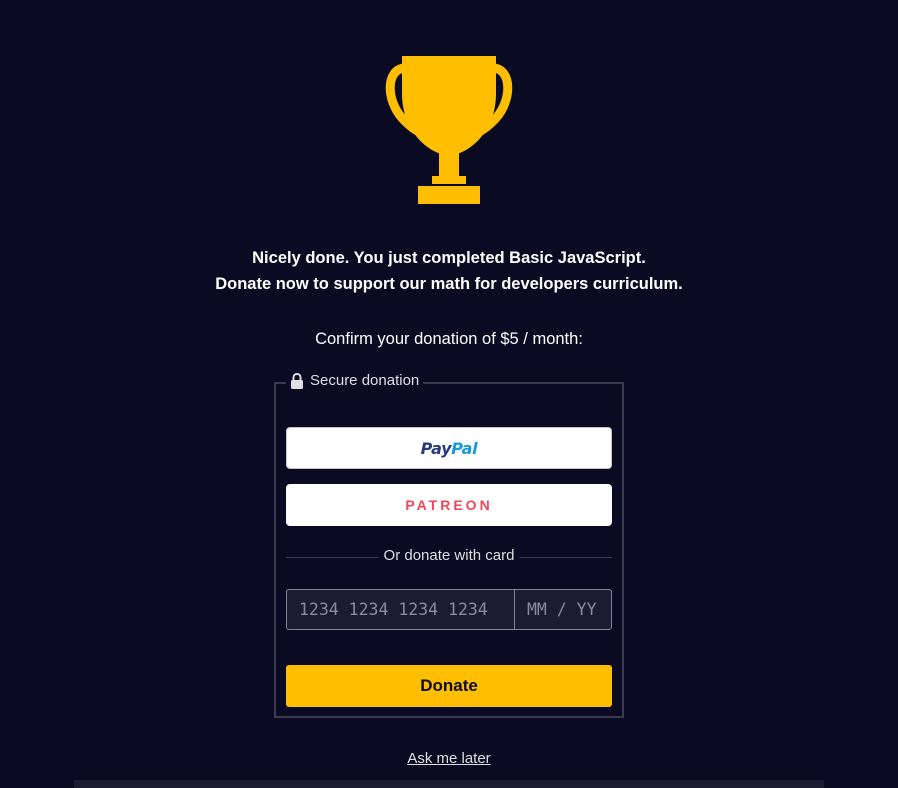 This screenshot has width=898, height=788. I want to click on ask-me-later-link: Ask me later, so click(448, 758).